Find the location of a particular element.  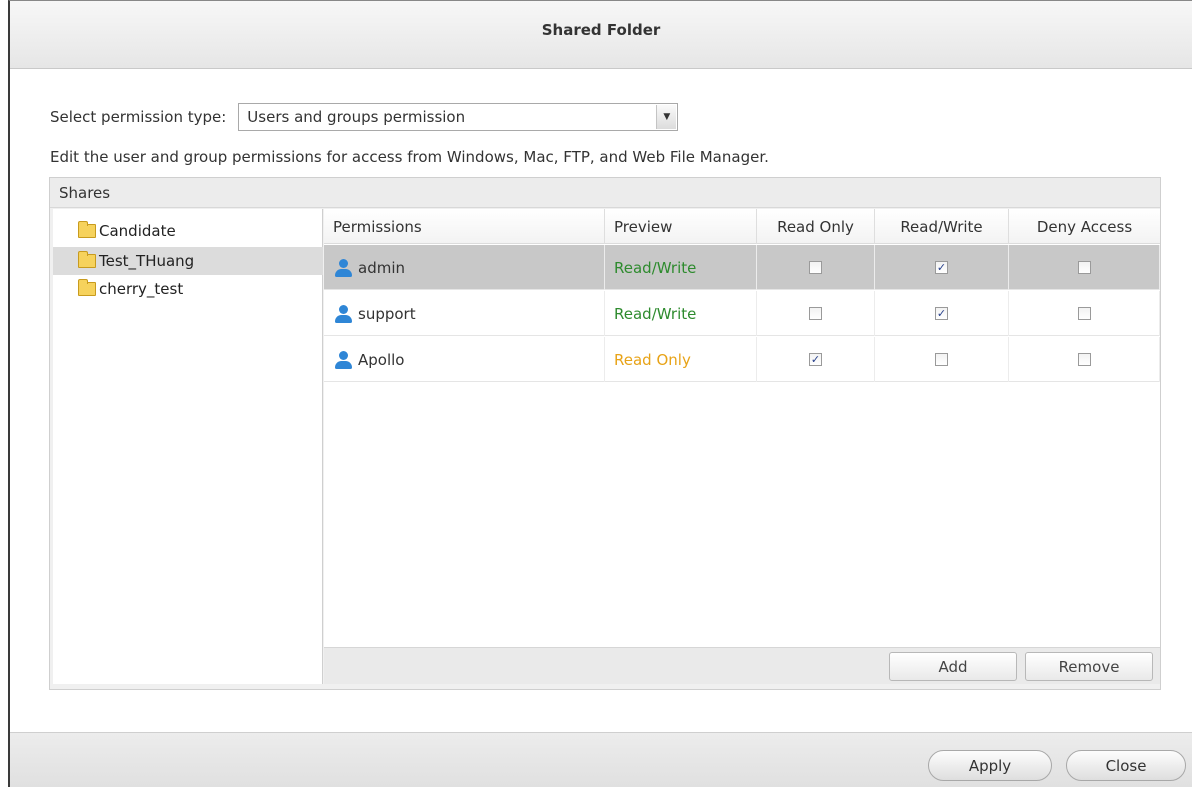

chevron-down-icon: ▼ is located at coordinates (666, 117).